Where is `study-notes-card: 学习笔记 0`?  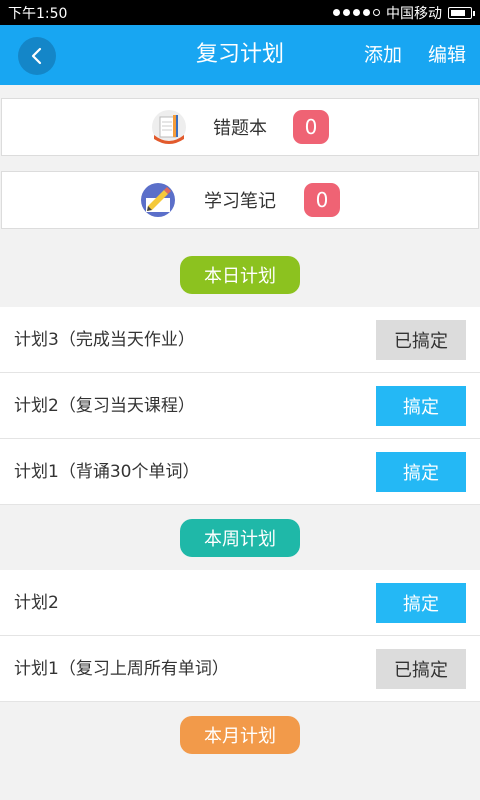
study-notes-card: 学习笔记 0 is located at coordinates (240, 200).